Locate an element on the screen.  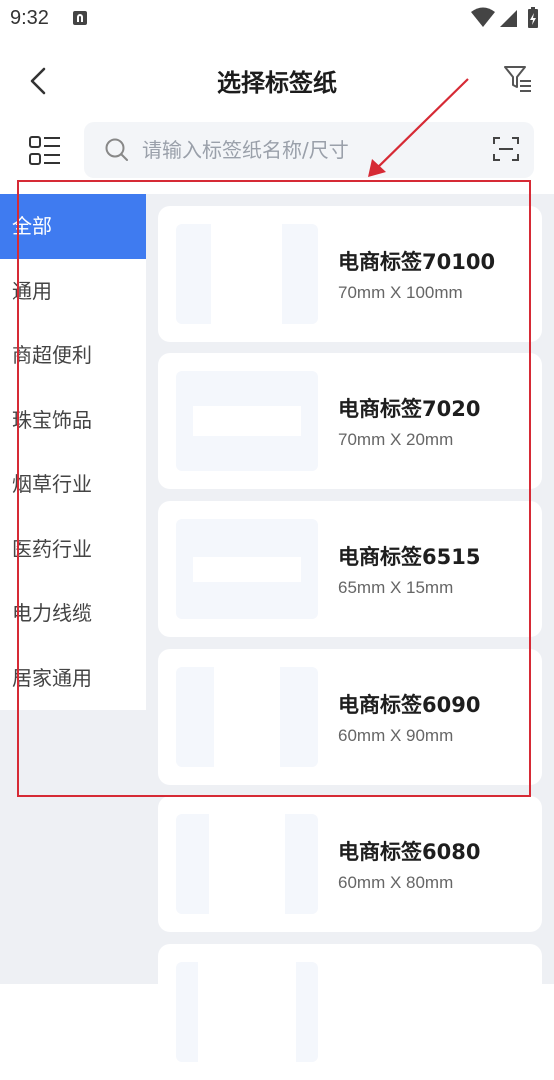
search-box is located at coordinates (309, 150).